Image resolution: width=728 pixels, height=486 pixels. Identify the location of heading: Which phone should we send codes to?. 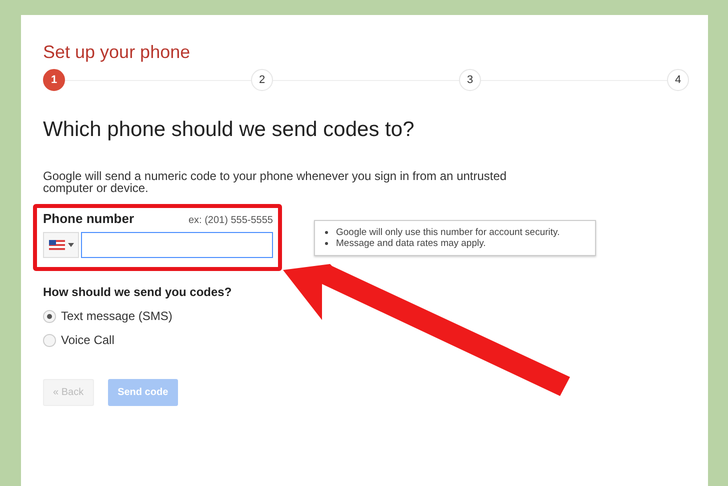
(229, 130).